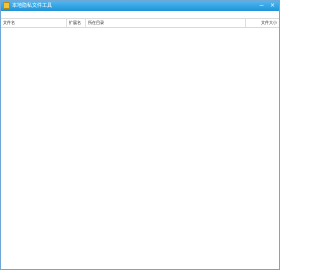  Describe the element at coordinates (166, 23) in the screenshot. I see `column-header-directory: 所在目录` at that location.